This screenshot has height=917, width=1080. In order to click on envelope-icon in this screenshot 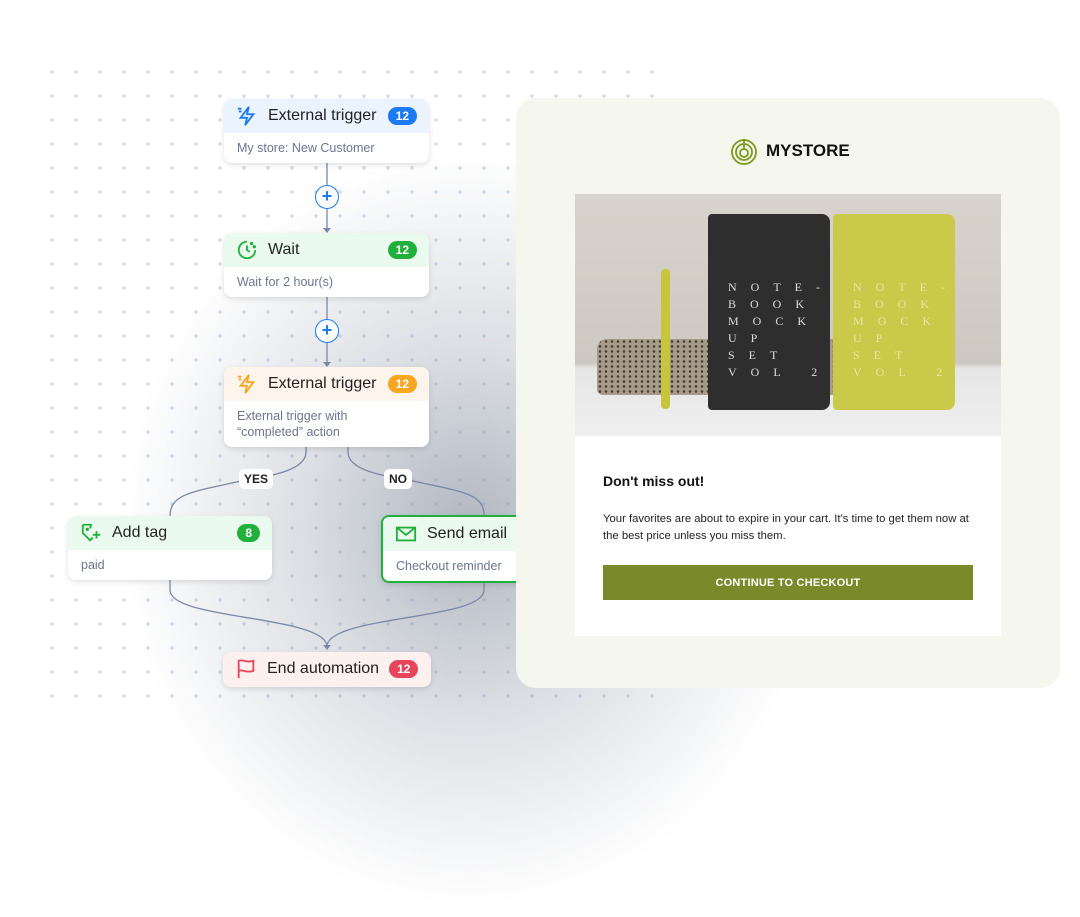, I will do `click(406, 534)`.